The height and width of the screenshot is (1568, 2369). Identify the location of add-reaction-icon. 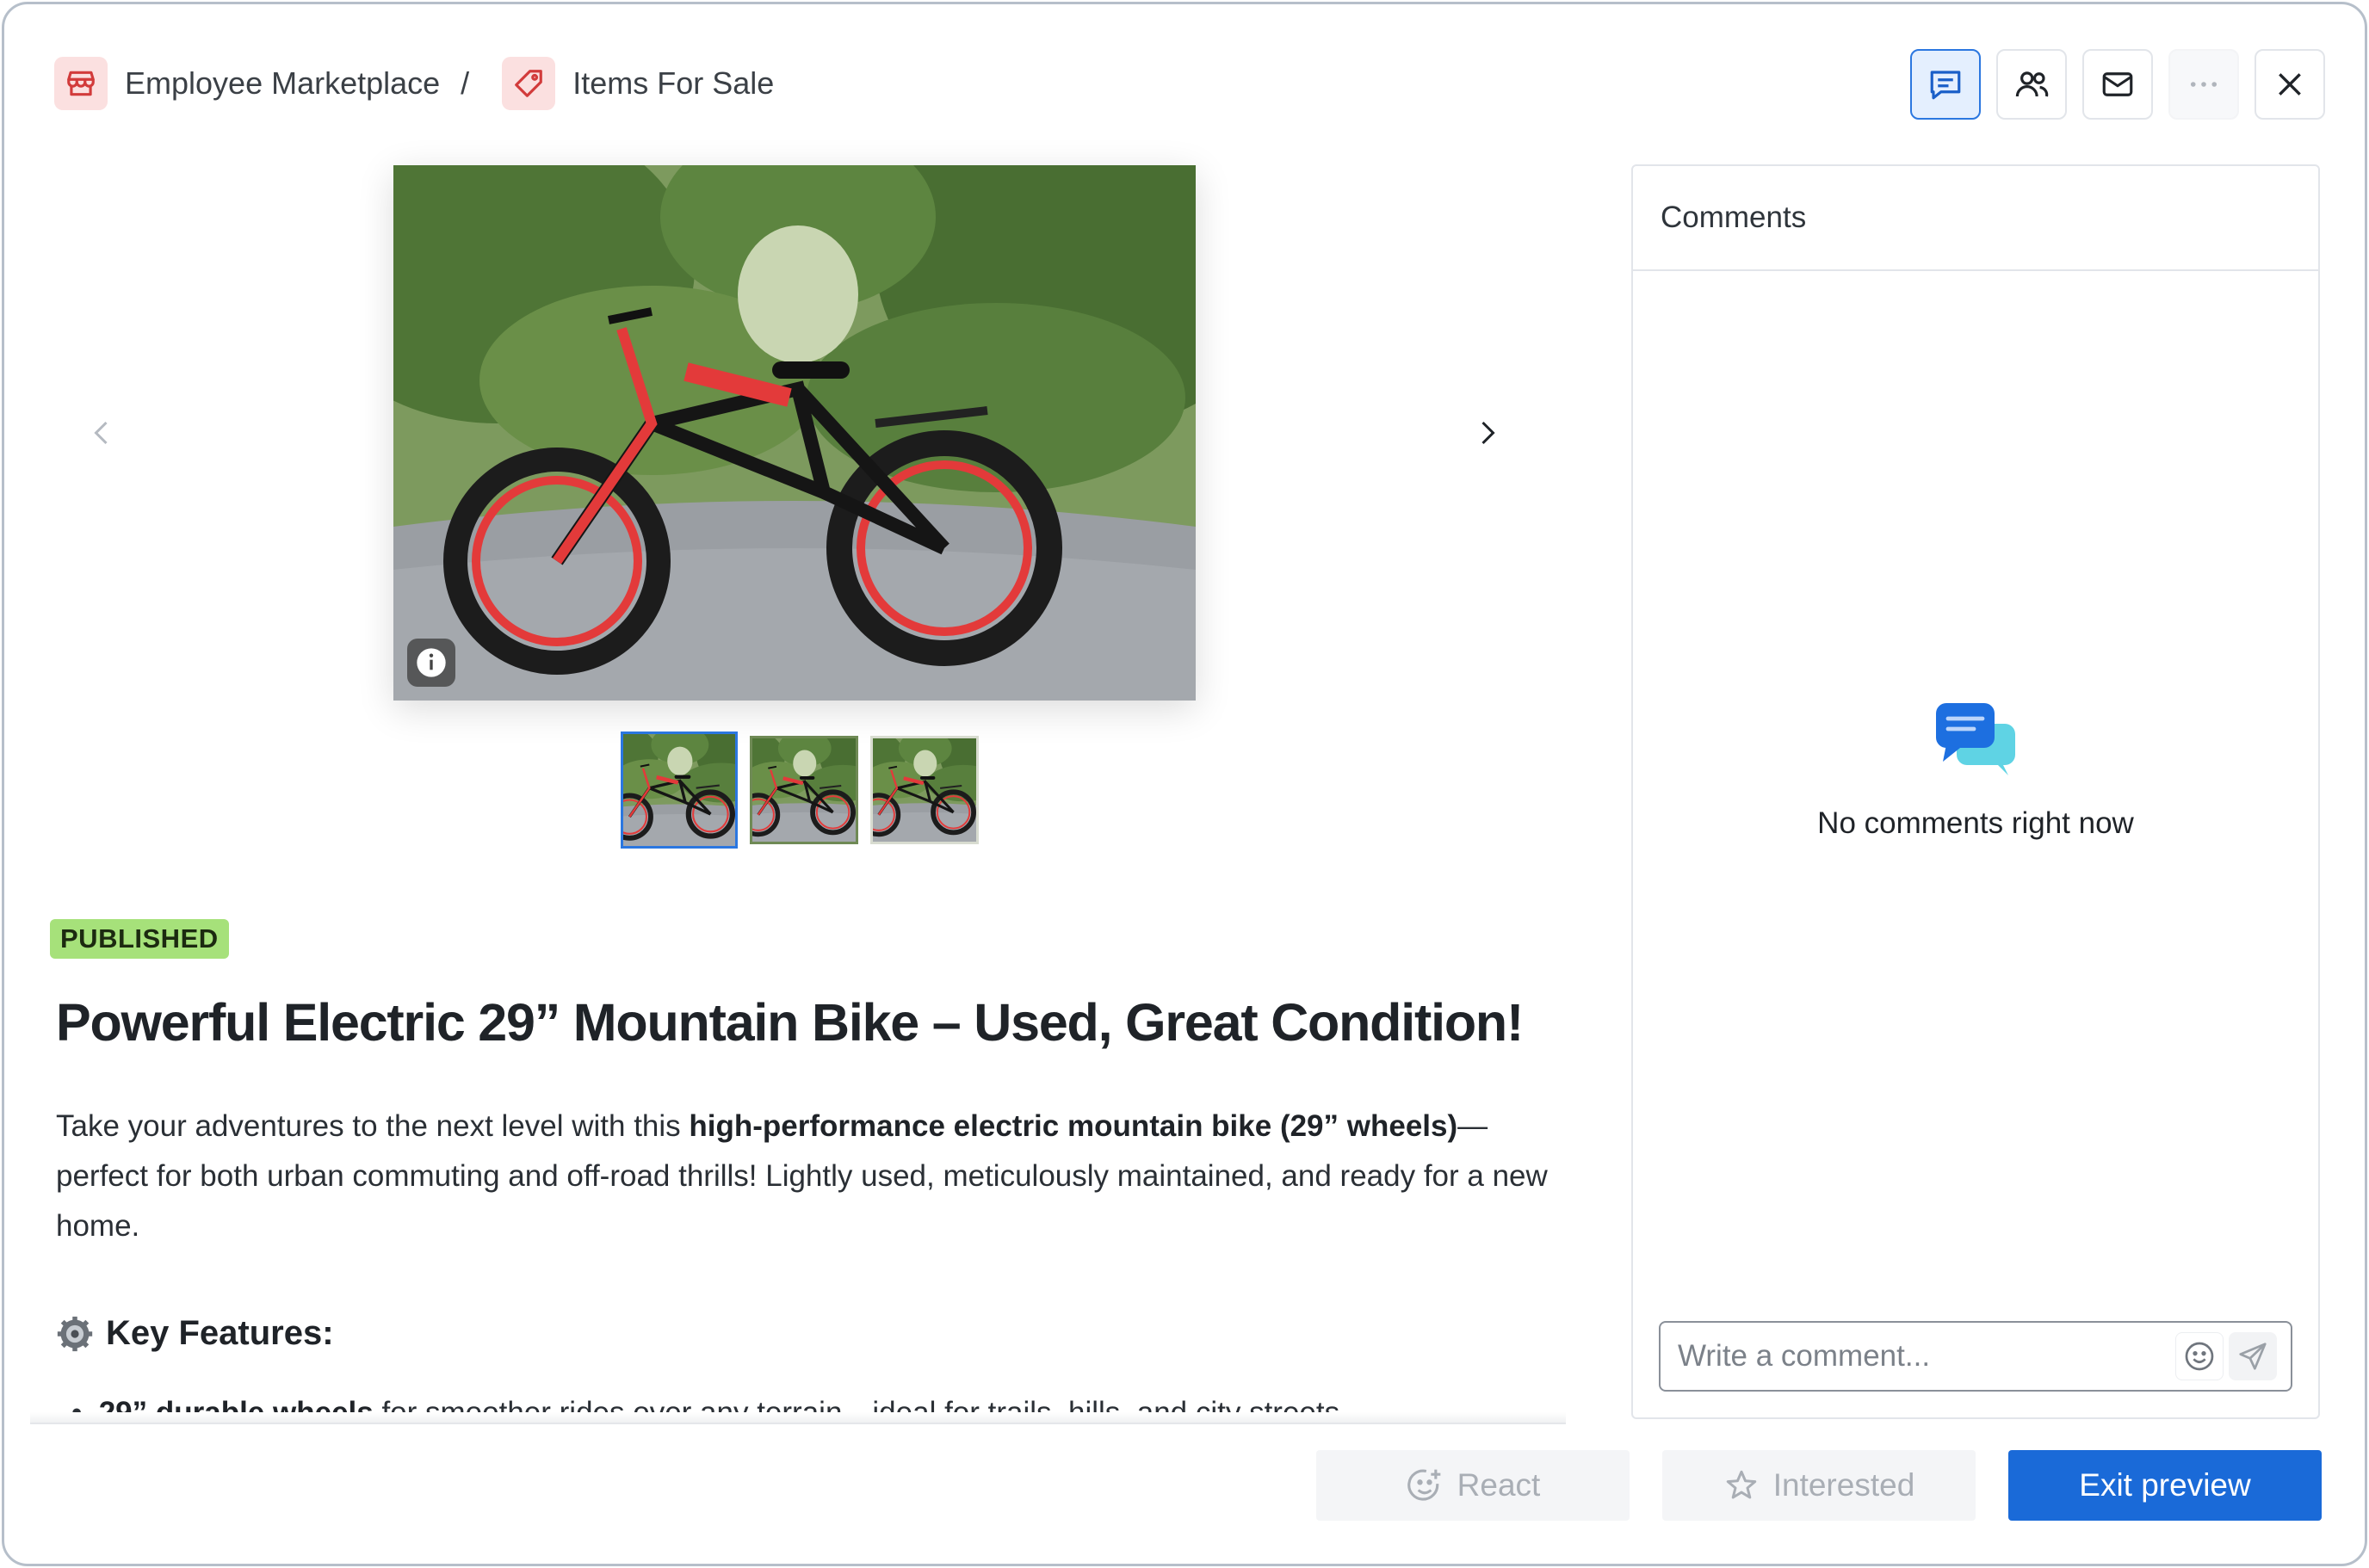
(1424, 1485).